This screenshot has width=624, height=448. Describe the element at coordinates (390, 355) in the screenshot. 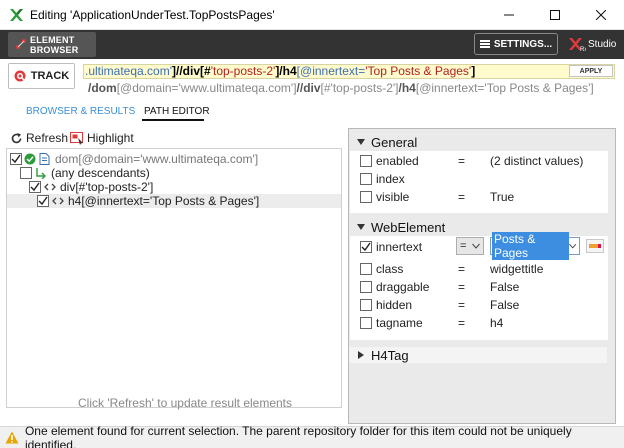

I see `section-h4tag-label: H4Tag` at that location.